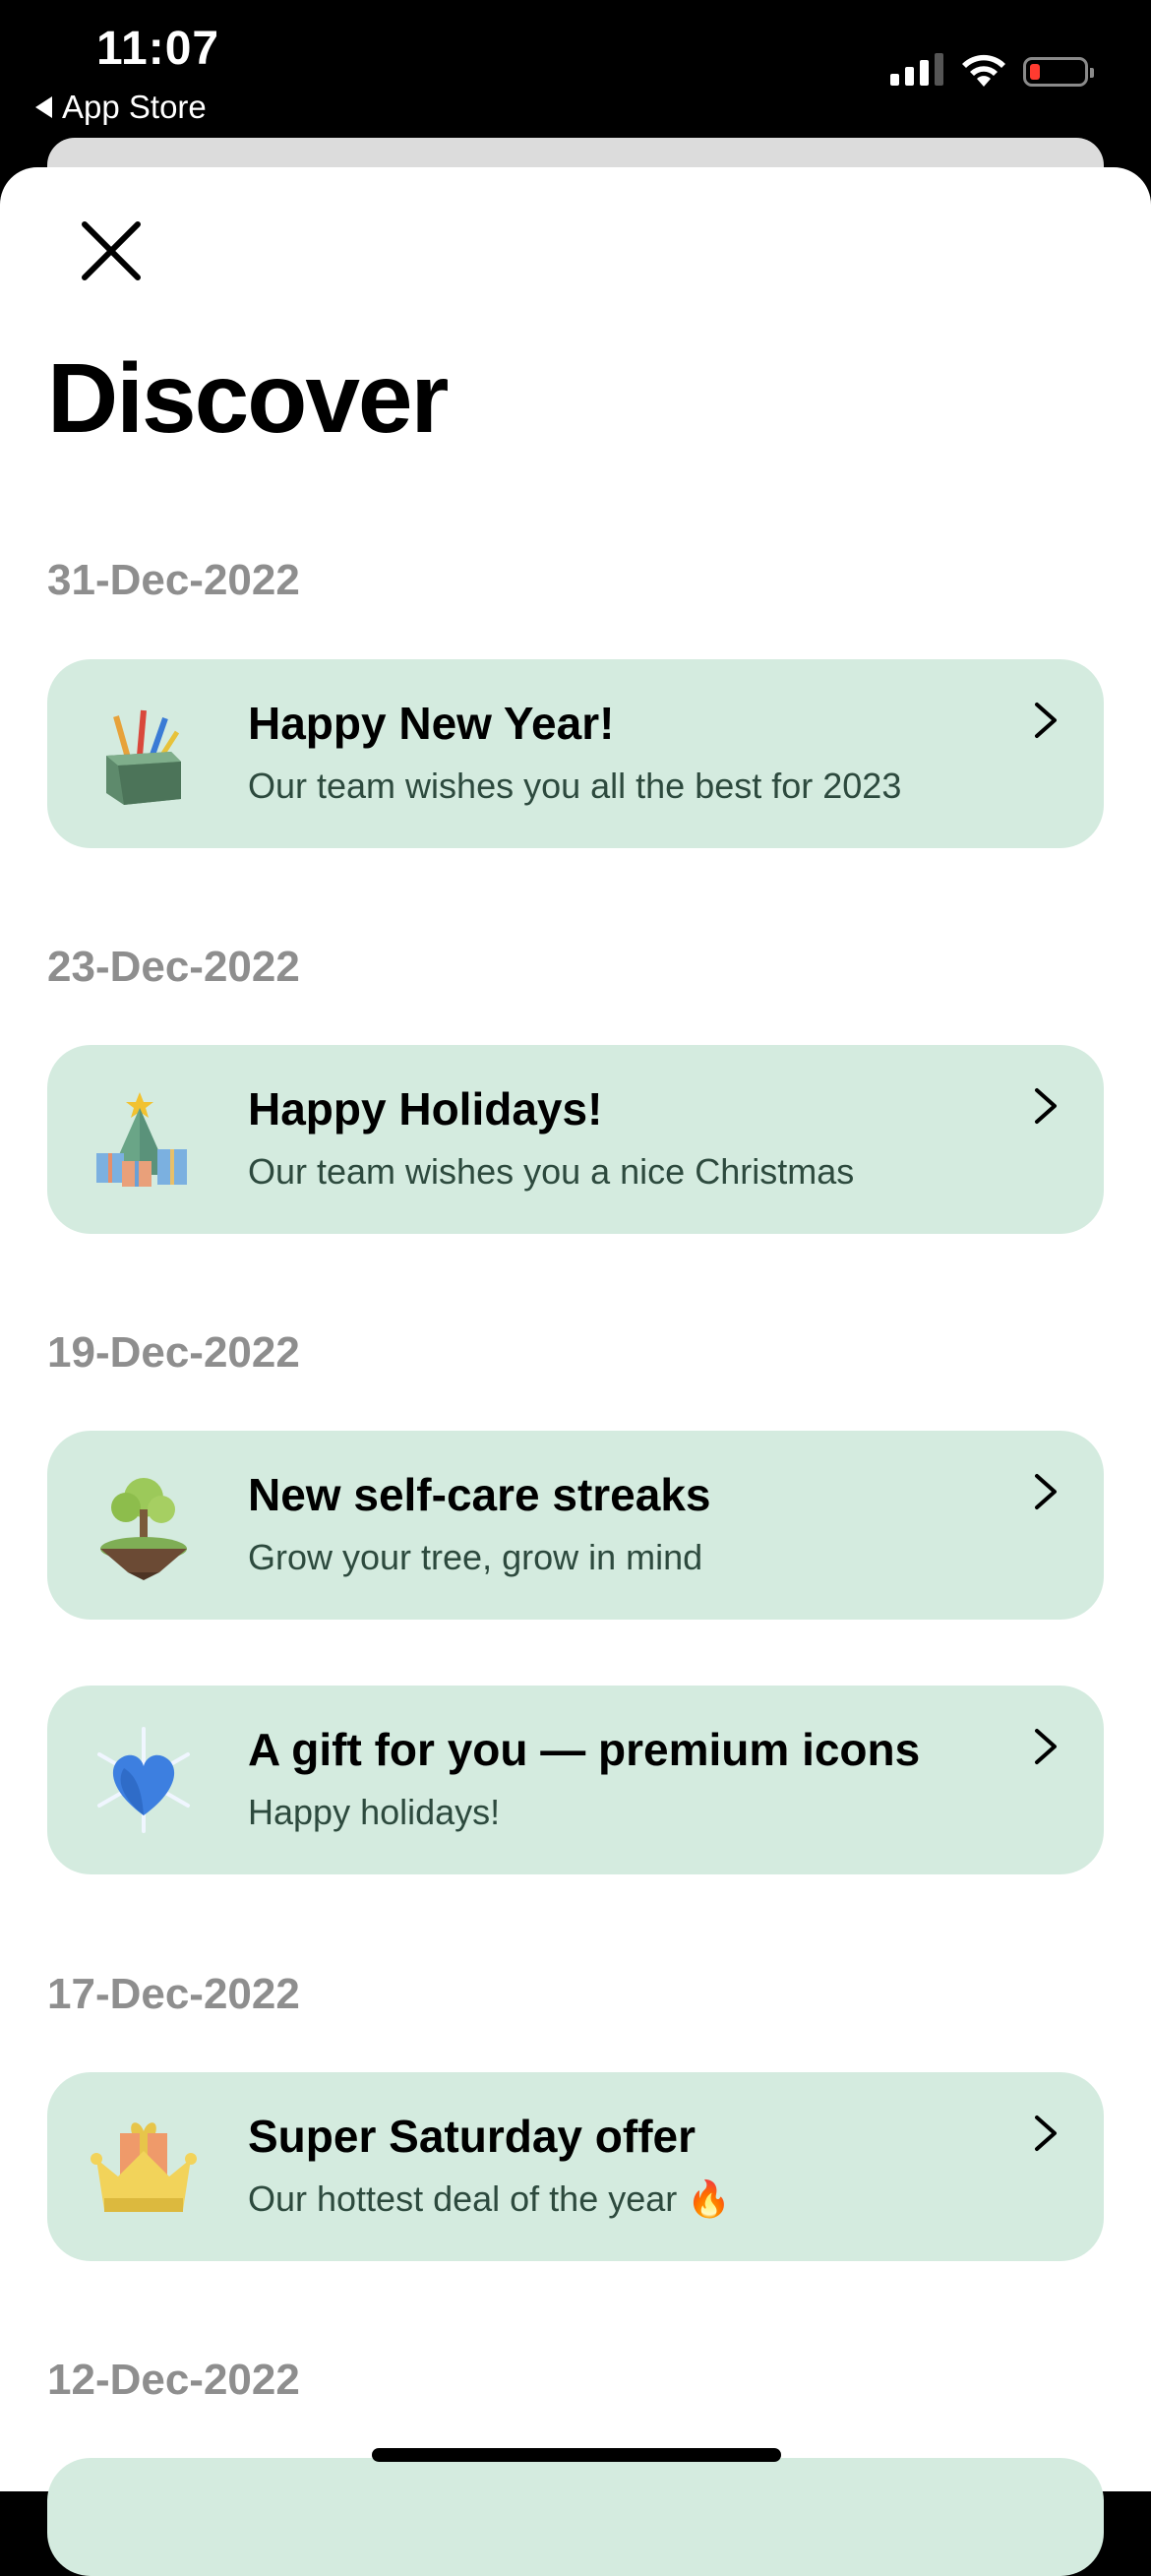 This screenshot has height=2576, width=1151. Describe the element at coordinates (1058, 72) in the screenshot. I see `battery-icon` at that location.